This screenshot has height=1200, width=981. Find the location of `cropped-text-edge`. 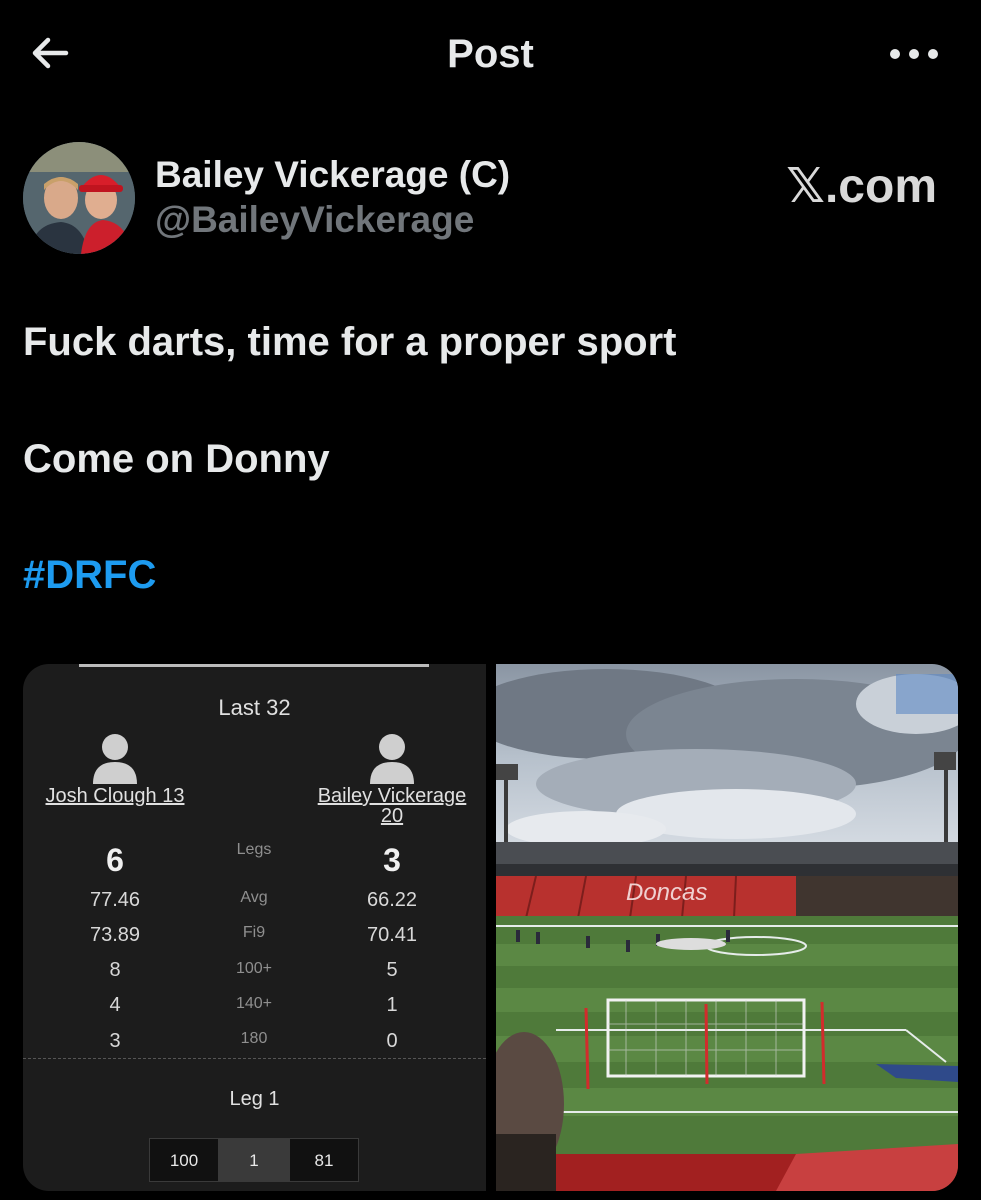

cropped-text-edge is located at coordinates (254, 665).